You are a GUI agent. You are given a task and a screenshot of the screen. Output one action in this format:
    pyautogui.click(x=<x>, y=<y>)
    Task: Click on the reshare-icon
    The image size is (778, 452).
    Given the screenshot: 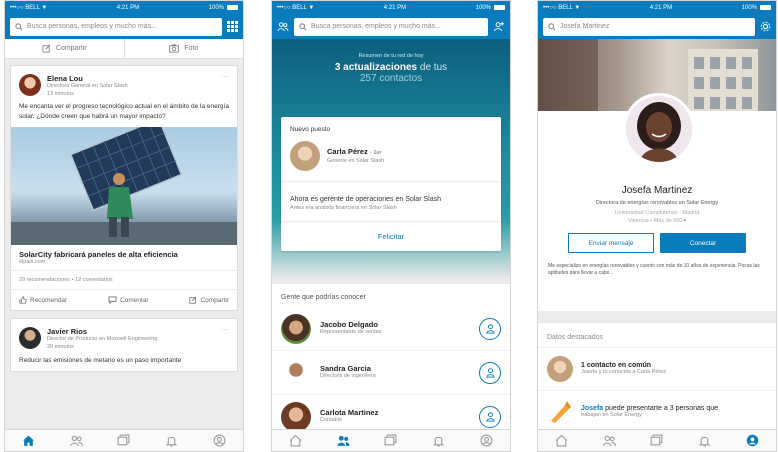 What is the action you would take?
    pyautogui.click(x=193, y=300)
    